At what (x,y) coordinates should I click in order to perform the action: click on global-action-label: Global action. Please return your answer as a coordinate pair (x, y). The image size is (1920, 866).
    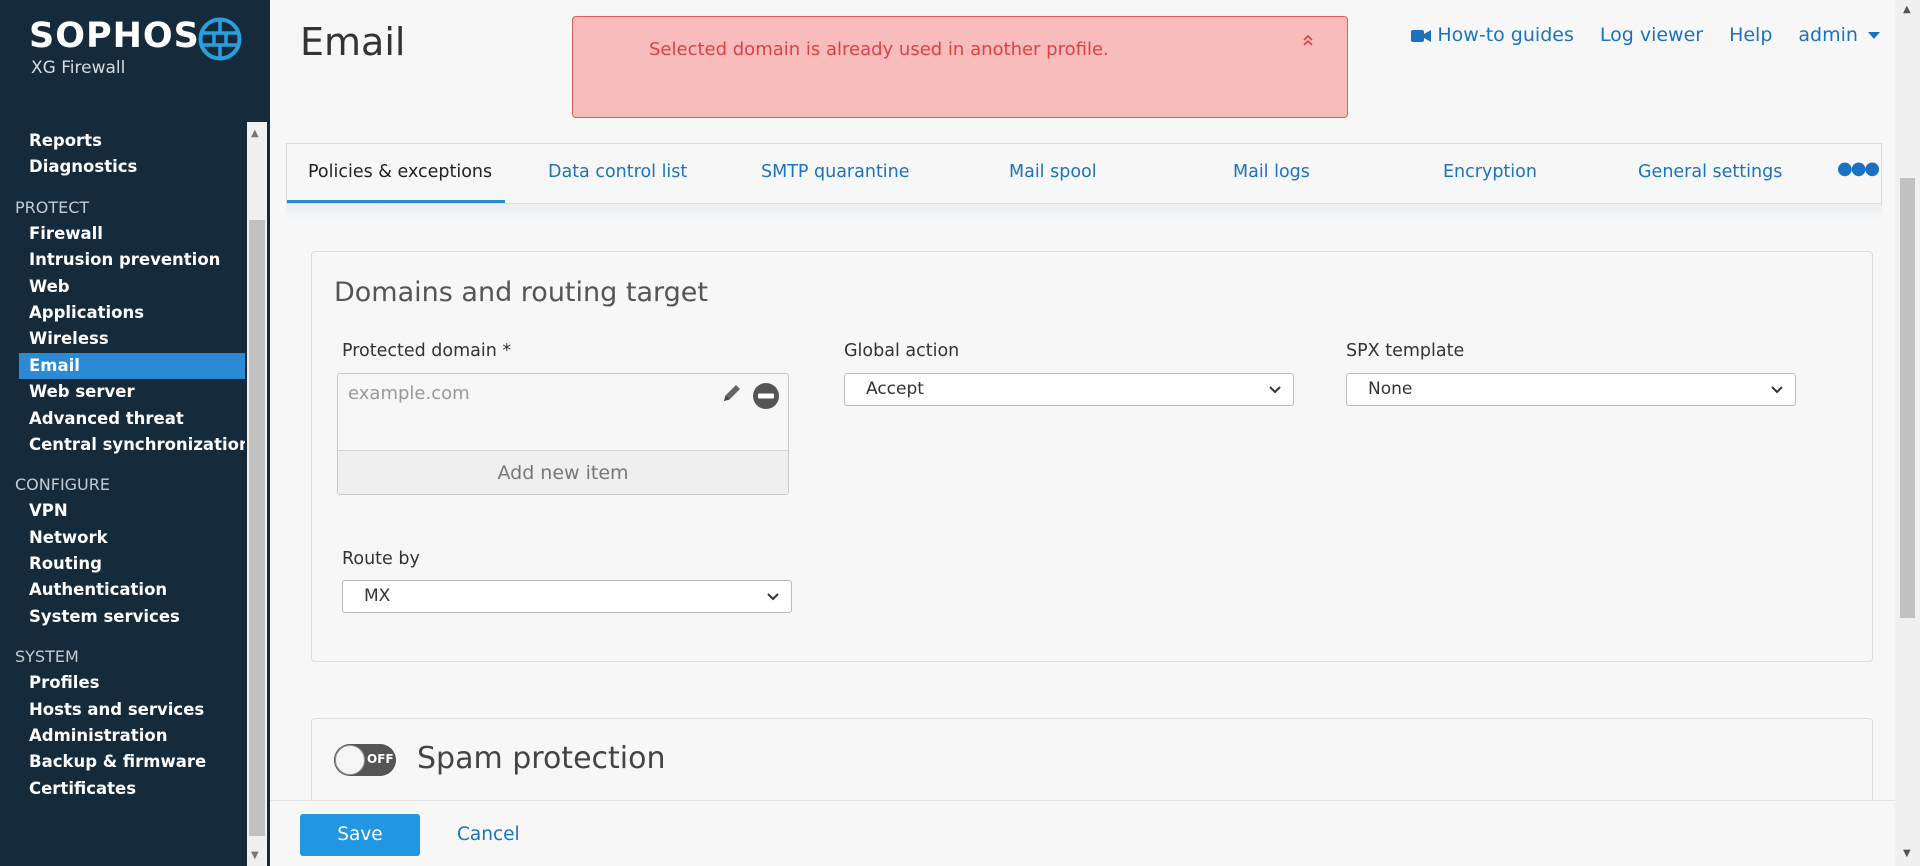
    Looking at the image, I should click on (902, 351).